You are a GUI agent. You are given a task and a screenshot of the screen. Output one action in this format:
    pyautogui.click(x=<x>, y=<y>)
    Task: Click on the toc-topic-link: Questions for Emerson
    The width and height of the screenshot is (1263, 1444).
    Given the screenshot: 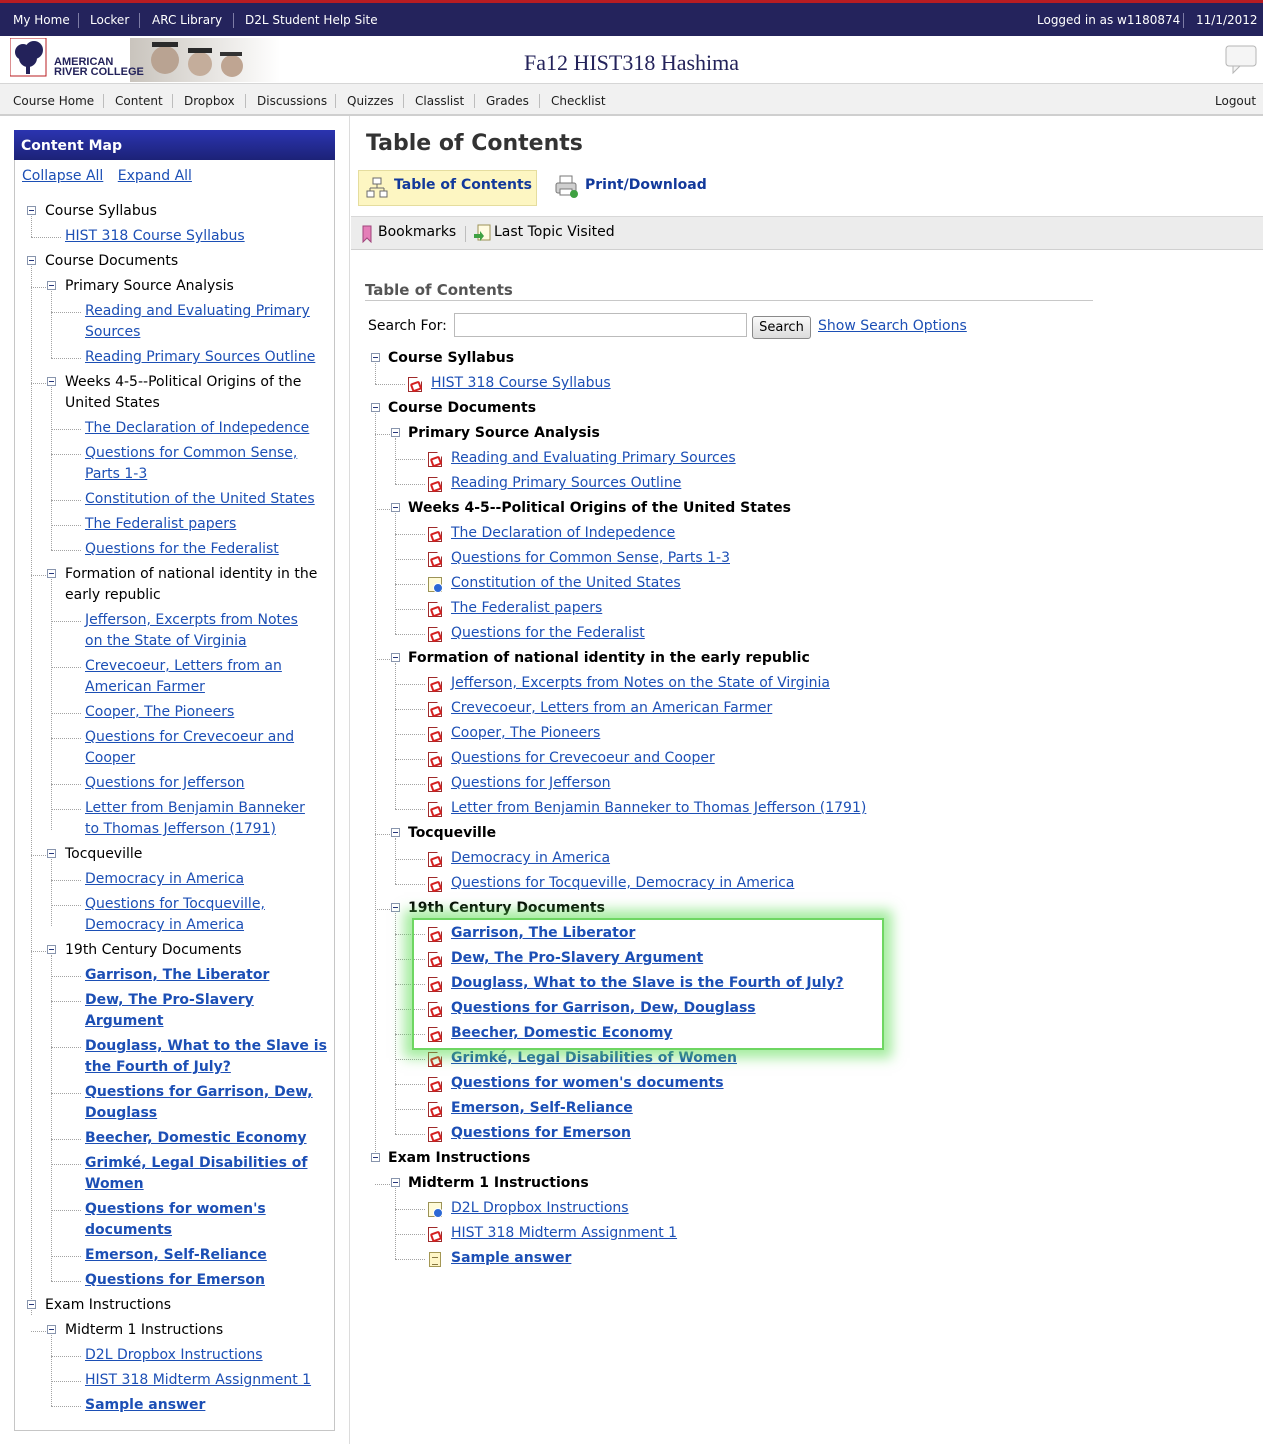 What is the action you would take?
    pyautogui.click(x=541, y=1133)
    